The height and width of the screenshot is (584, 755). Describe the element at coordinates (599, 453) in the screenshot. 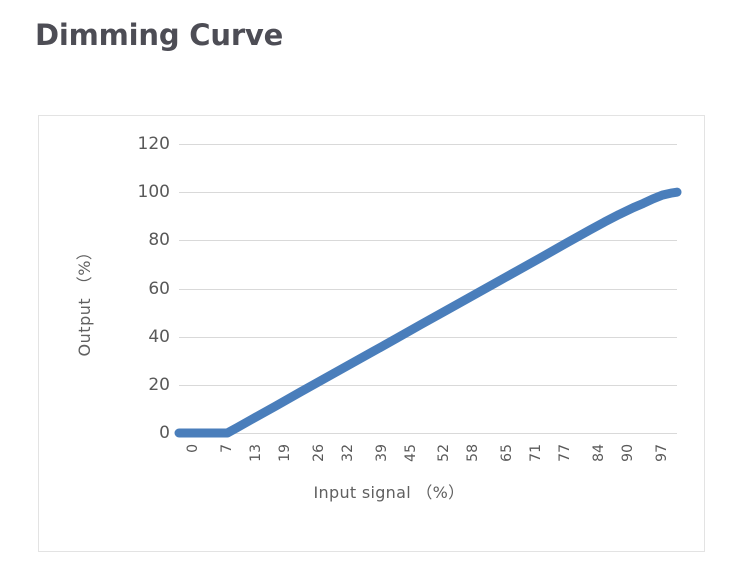

I see `x-axis-tick-label: 84` at that location.